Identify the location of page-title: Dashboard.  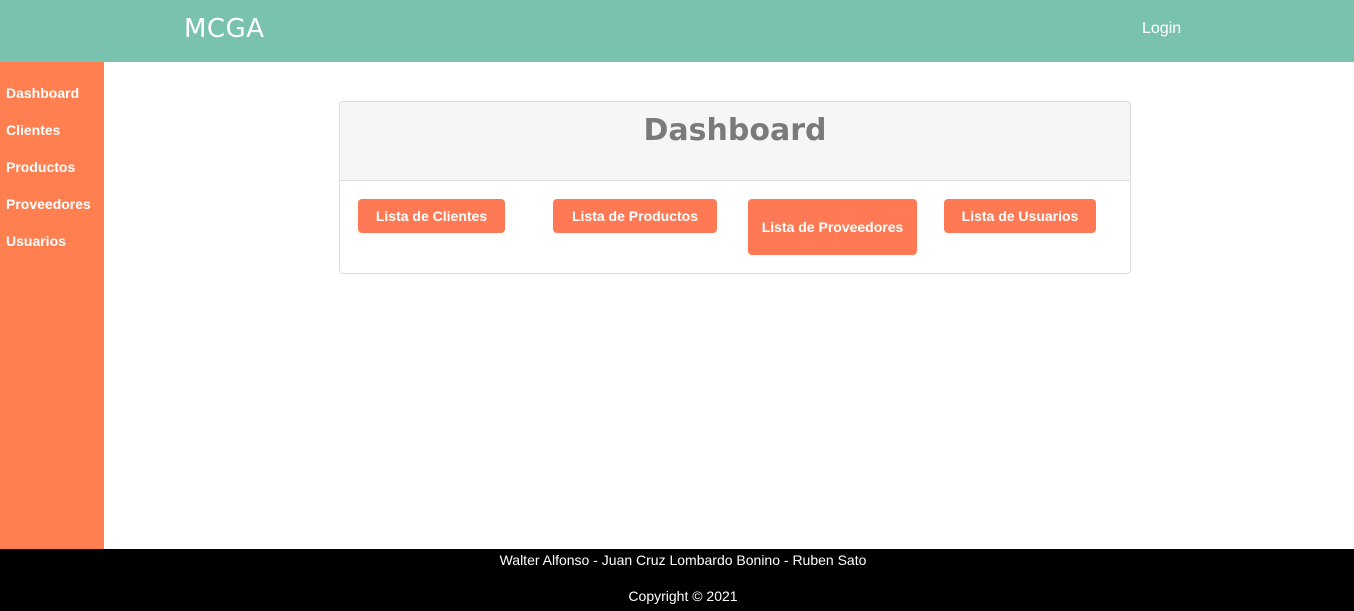
(735, 130).